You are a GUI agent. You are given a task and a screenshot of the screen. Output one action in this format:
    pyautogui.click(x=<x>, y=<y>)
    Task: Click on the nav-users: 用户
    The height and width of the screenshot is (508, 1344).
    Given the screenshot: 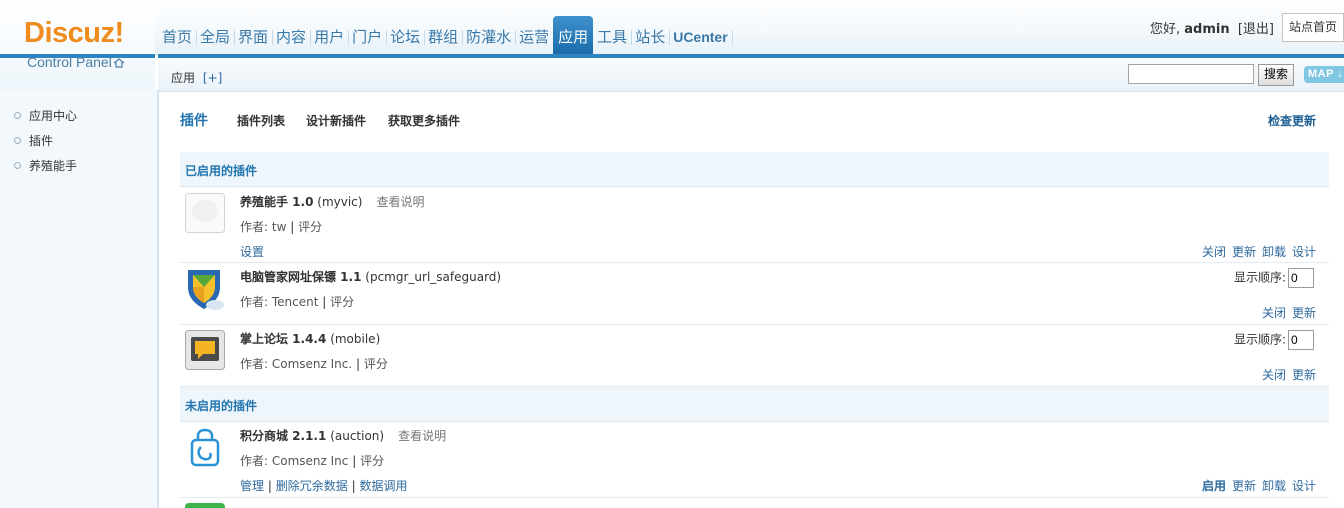 What is the action you would take?
    pyautogui.click(x=330, y=36)
    